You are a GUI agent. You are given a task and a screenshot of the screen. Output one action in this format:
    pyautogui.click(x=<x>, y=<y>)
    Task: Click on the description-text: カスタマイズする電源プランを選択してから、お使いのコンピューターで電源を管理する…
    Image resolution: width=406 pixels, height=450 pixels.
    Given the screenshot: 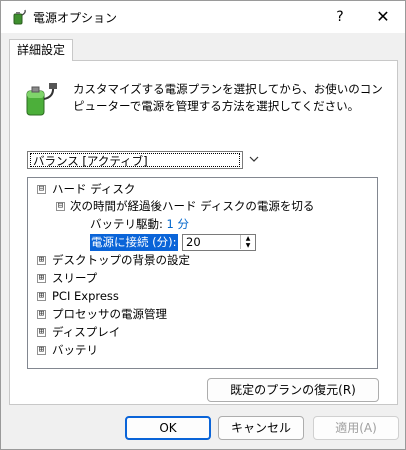 What is the action you would take?
    pyautogui.click(x=228, y=97)
    